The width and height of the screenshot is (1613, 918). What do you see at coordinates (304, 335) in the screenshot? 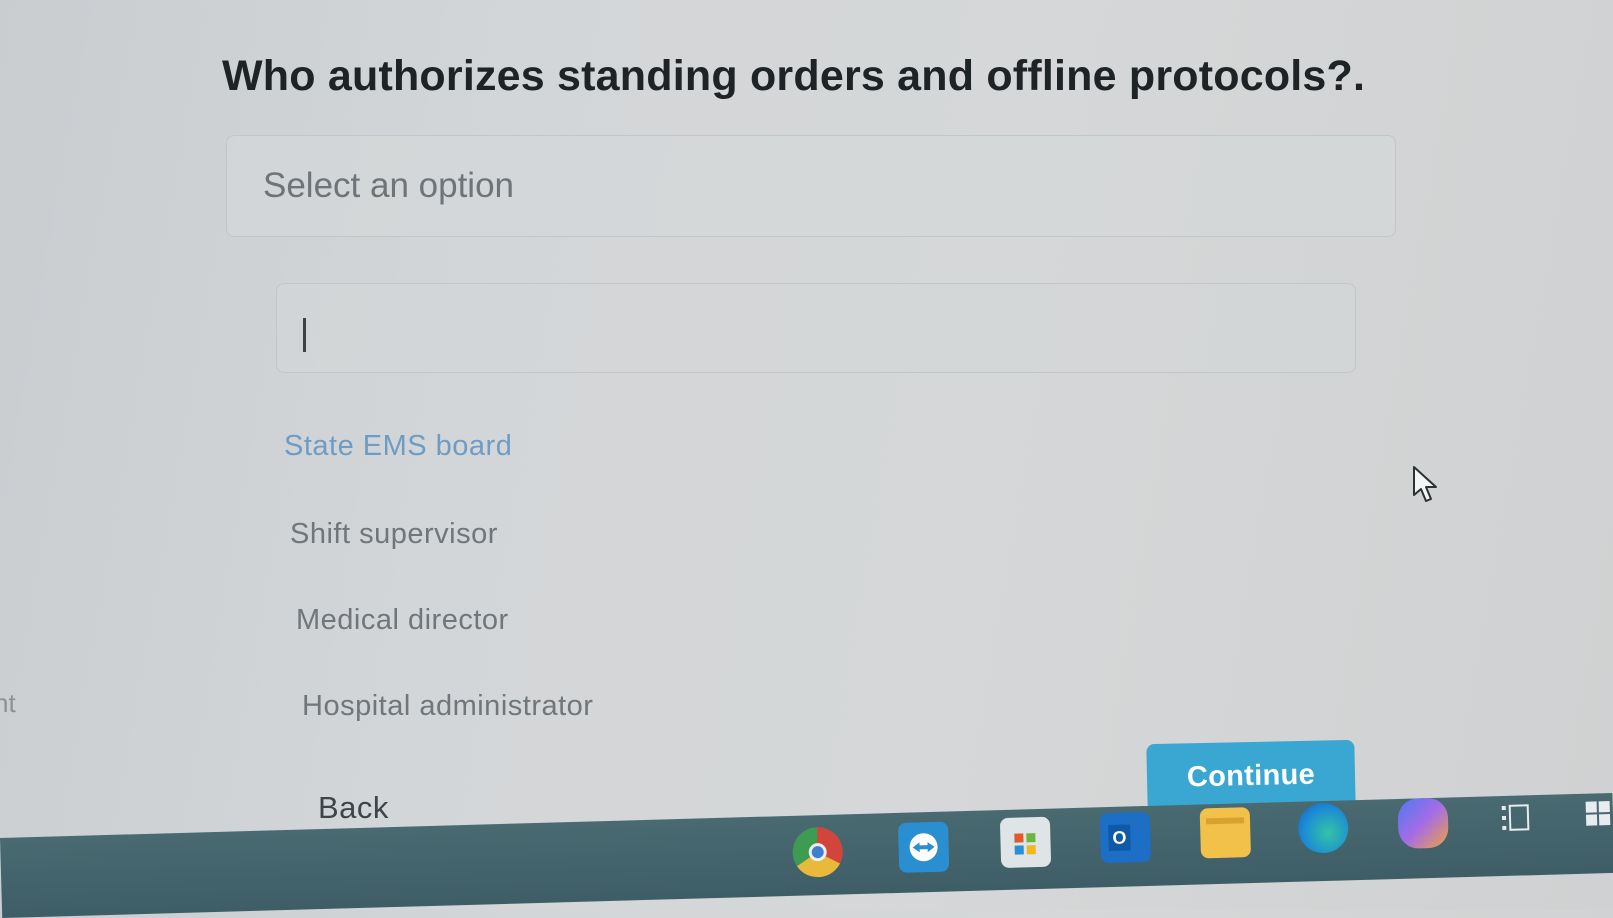
I see `text-caret` at bounding box center [304, 335].